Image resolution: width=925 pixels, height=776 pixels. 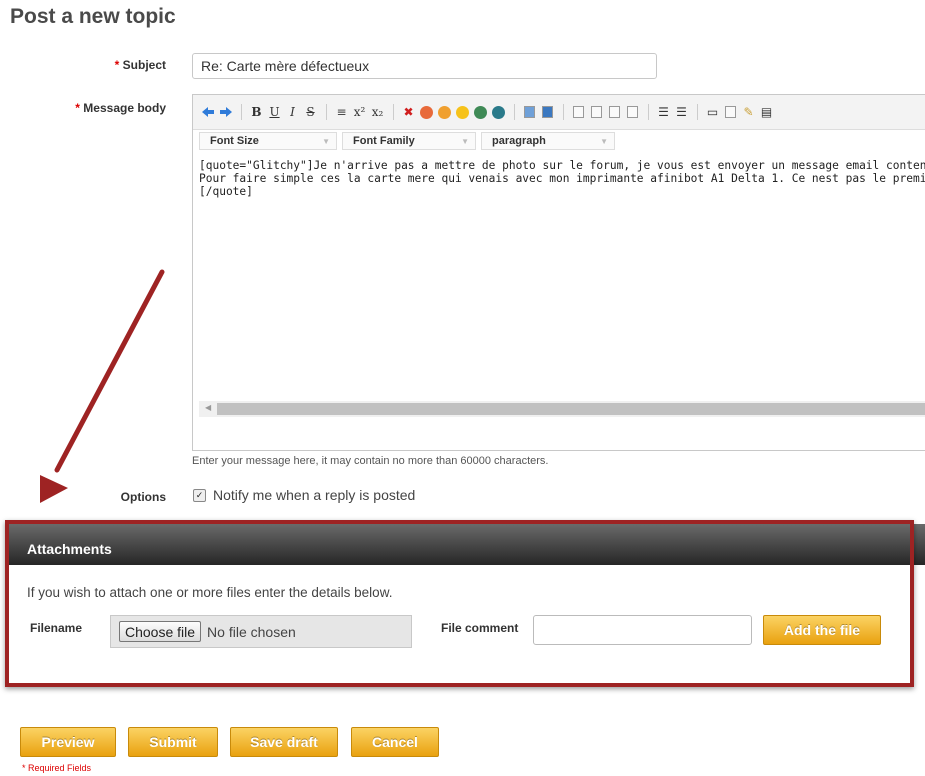 I want to click on paragraph-format-select-label: paragraph, so click(x=519, y=141).